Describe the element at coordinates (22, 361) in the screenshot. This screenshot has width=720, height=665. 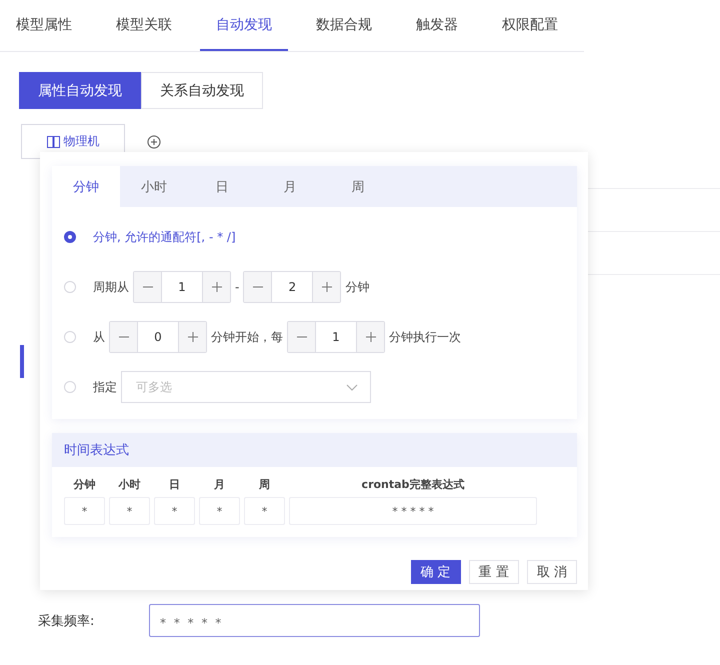
I see `section-marker` at that location.